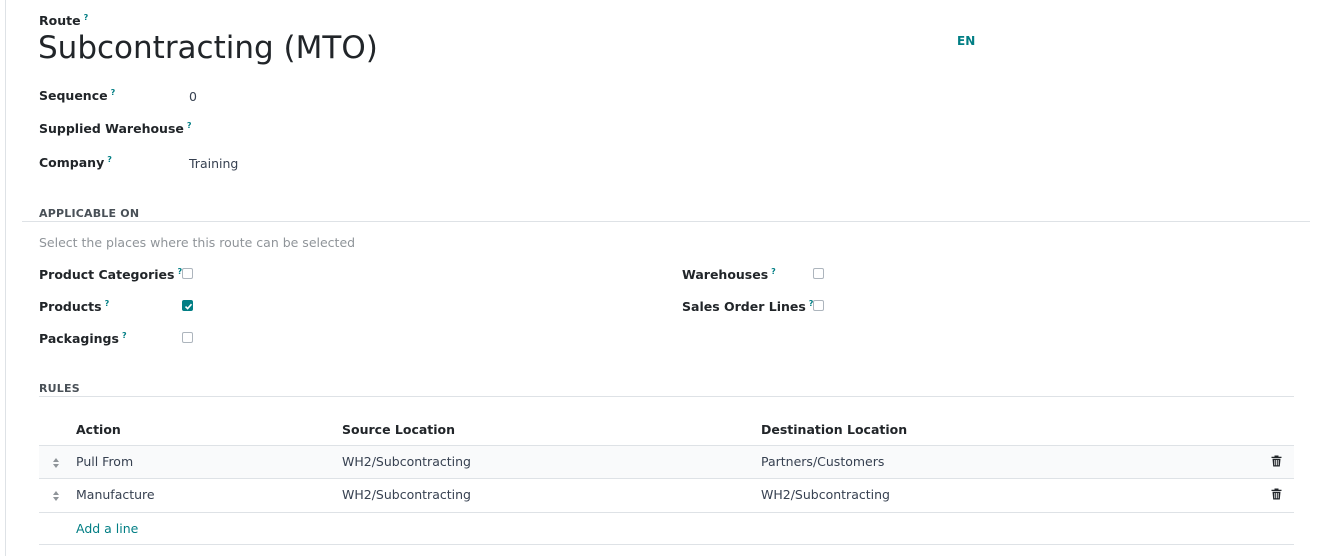 The width and height of the screenshot is (1323, 556). Describe the element at coordinates (59, 388) in the screenshot. I see `rules-heading: RULES` at that location.